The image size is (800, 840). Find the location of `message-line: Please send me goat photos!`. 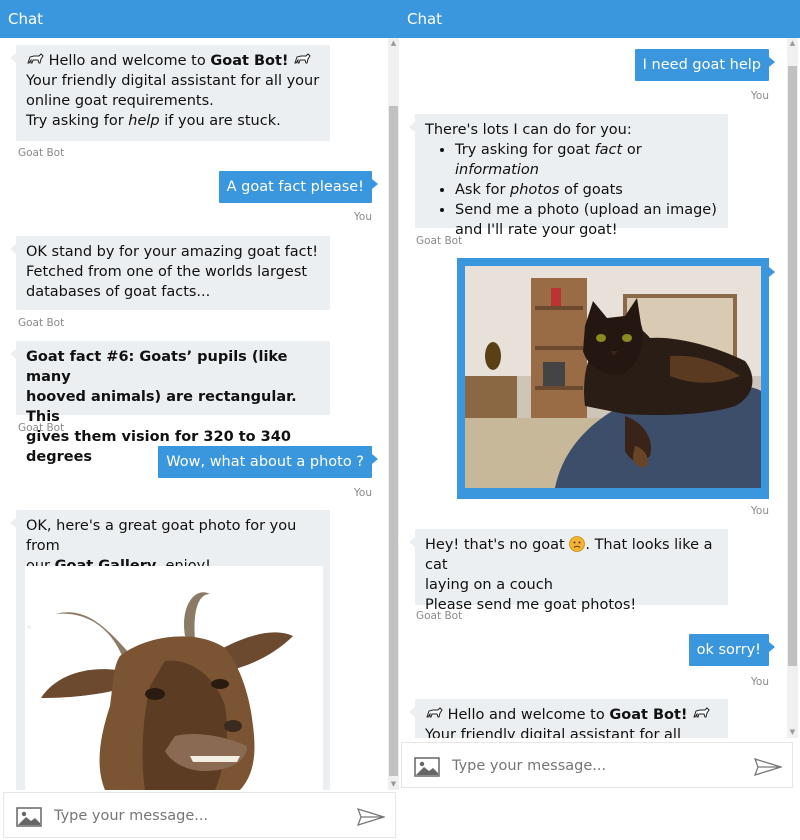

message-line: Please send me goat photos! is located at coordinates (531, 605).